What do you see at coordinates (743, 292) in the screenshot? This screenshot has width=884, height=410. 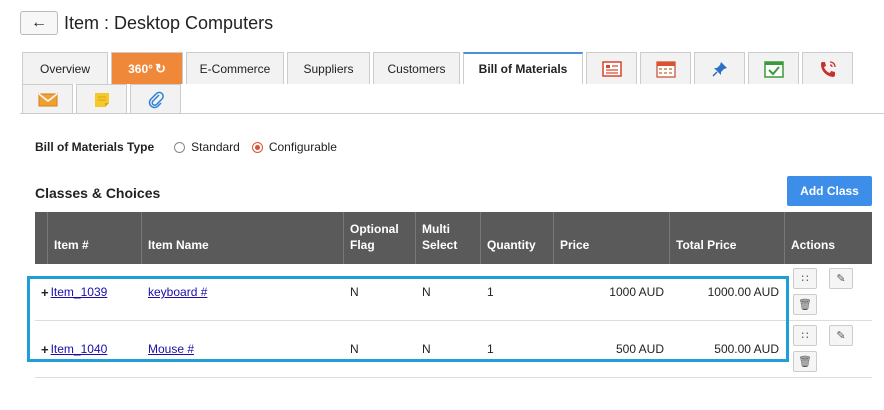 I see `total-price-value: 1000.00 AUD` at bounding box center [743, 292].